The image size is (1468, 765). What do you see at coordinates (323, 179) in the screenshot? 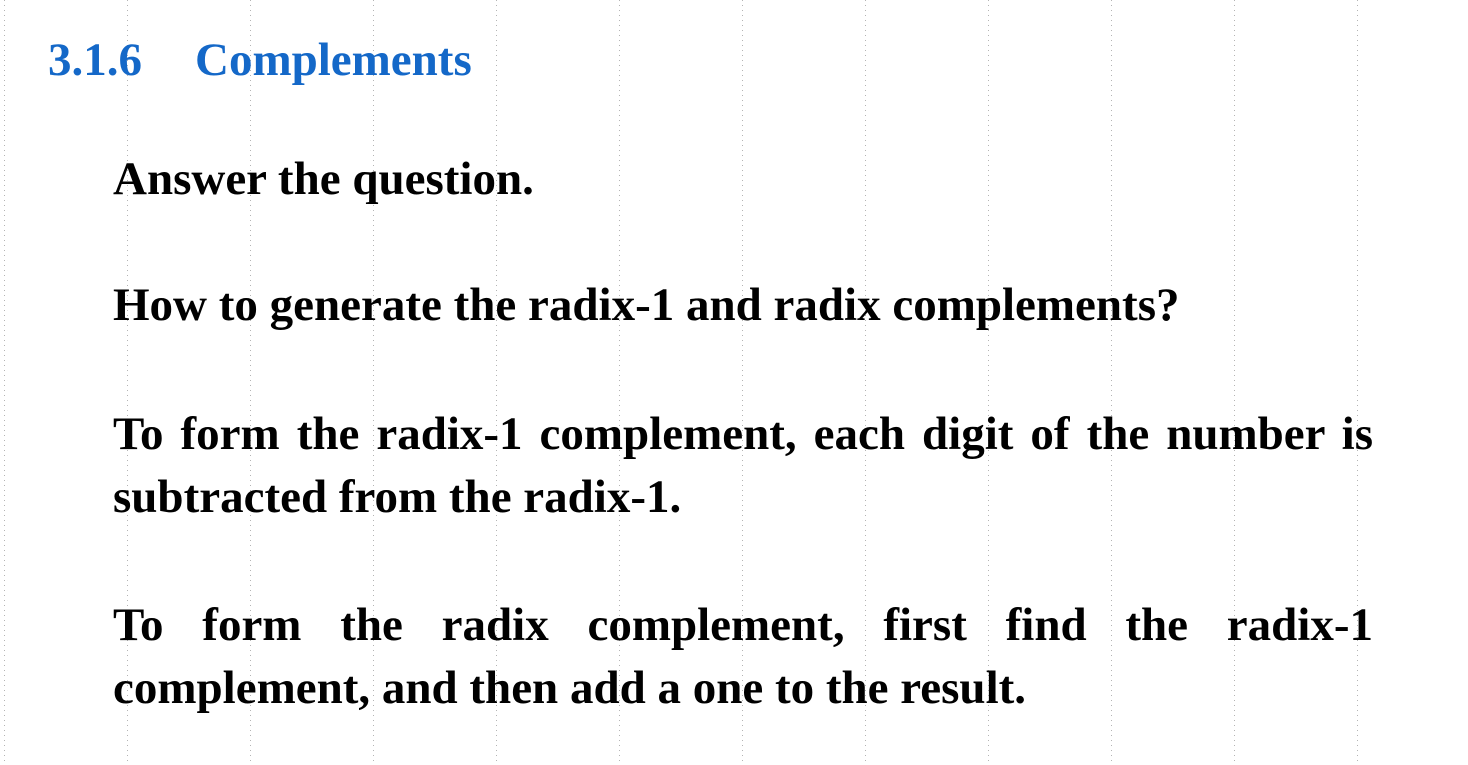
I see `prompt-text: Answer the question.` at bounding box center [323, 179].